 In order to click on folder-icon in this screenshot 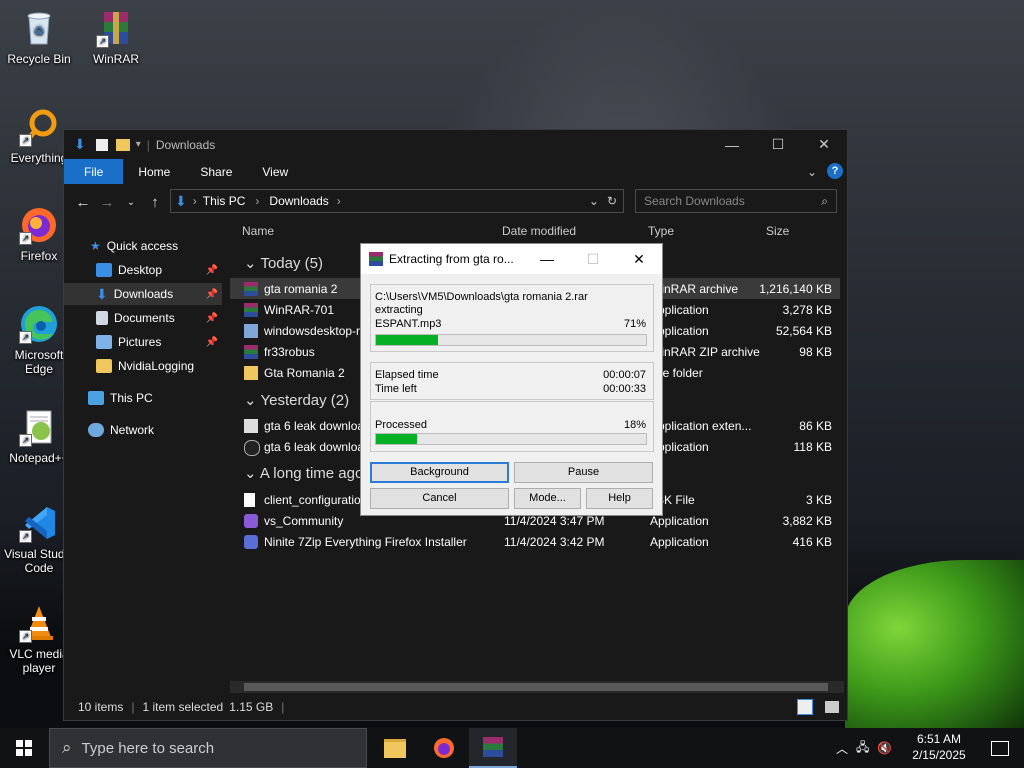, I will do `click(122, 144)`.